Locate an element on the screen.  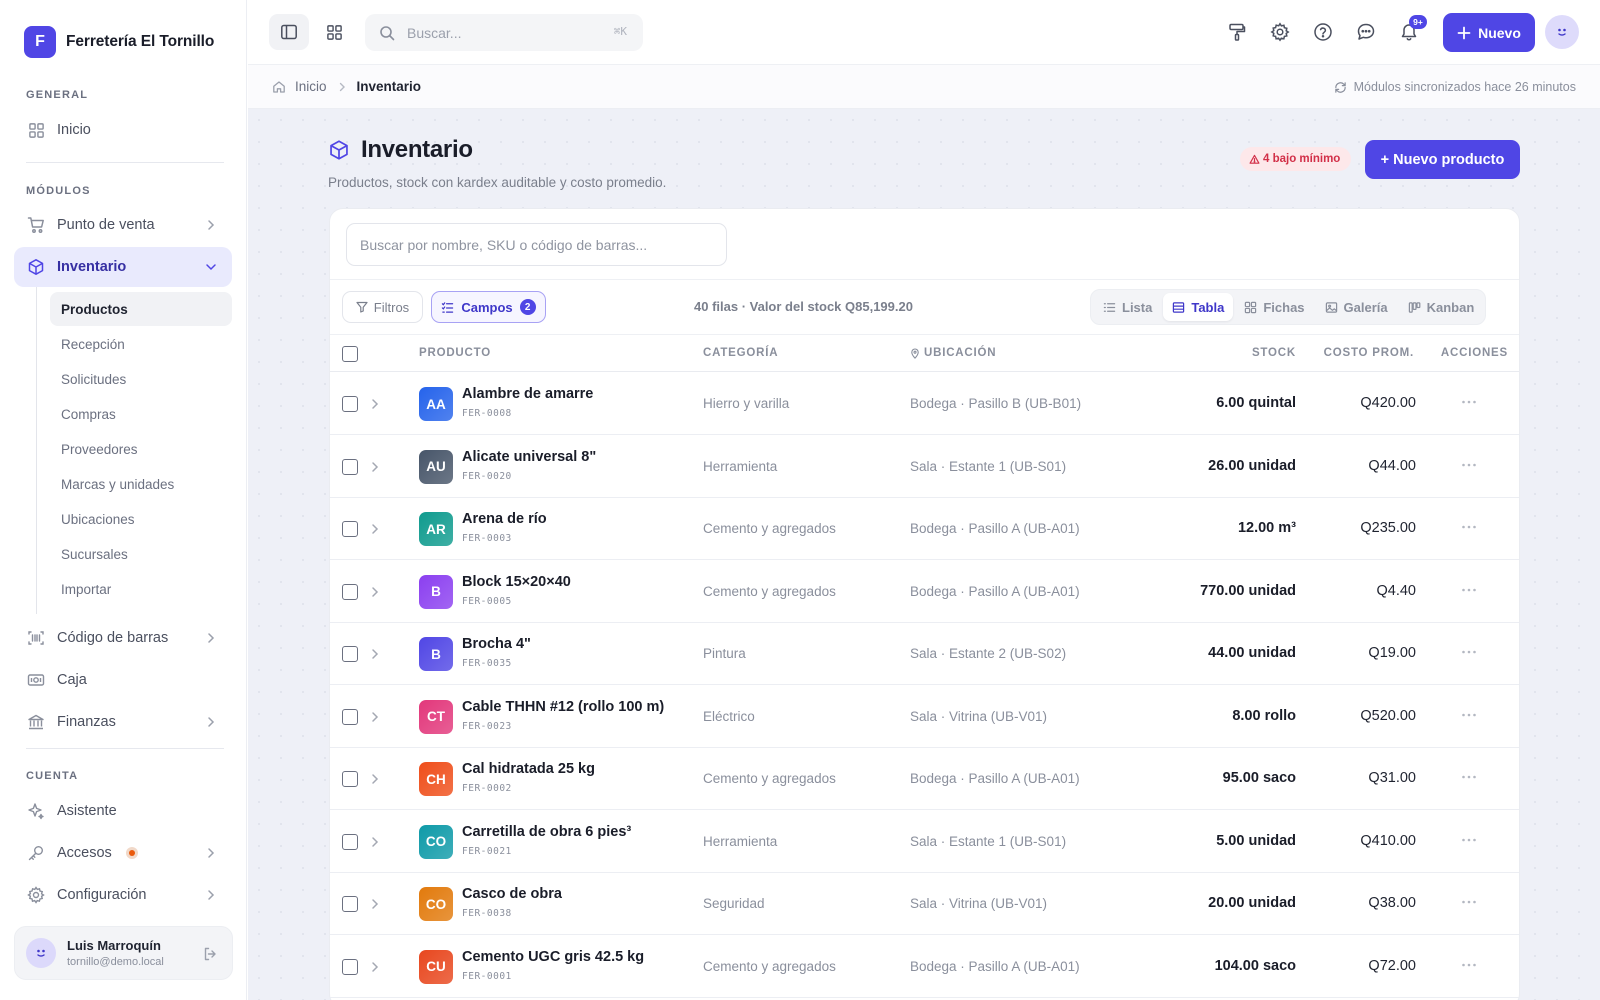
user-card: Luis Marroquín tornillo@demo.local is located at coordinates (123, 953).